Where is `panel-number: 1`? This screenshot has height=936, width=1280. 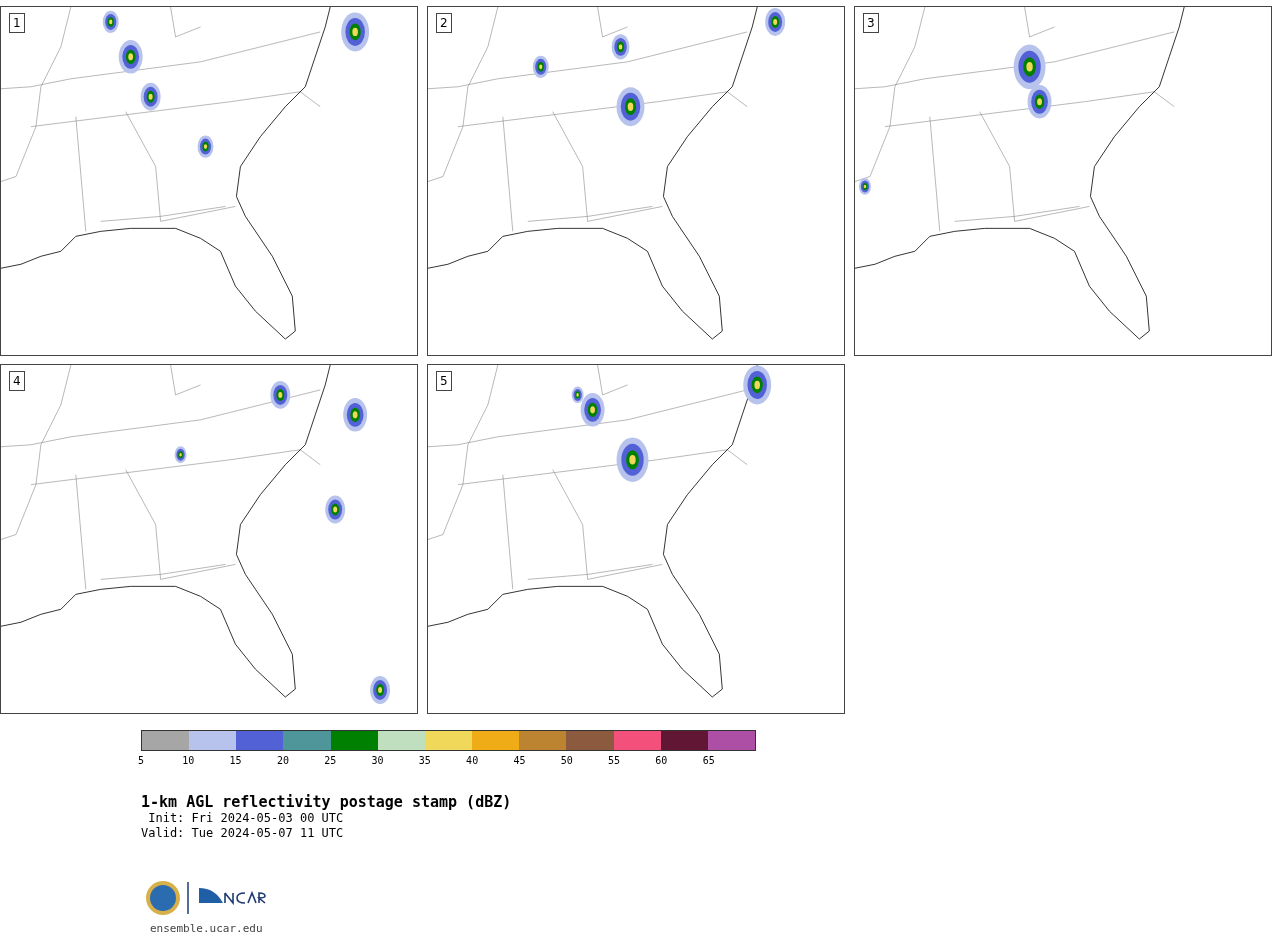 panel-number: 1 is located at coordinates (17, 23).